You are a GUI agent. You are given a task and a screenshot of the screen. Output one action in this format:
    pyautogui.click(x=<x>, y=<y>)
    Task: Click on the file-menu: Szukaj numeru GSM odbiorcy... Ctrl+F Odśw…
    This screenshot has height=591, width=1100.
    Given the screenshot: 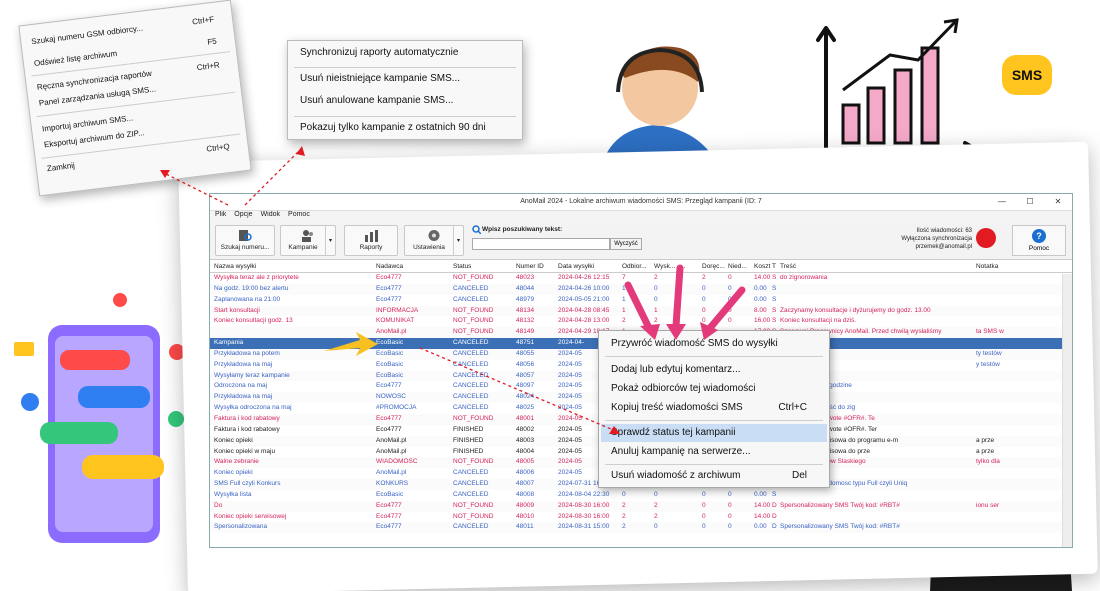 What is the action you would take?
    pyautogui.click(x=135, y=98)
    